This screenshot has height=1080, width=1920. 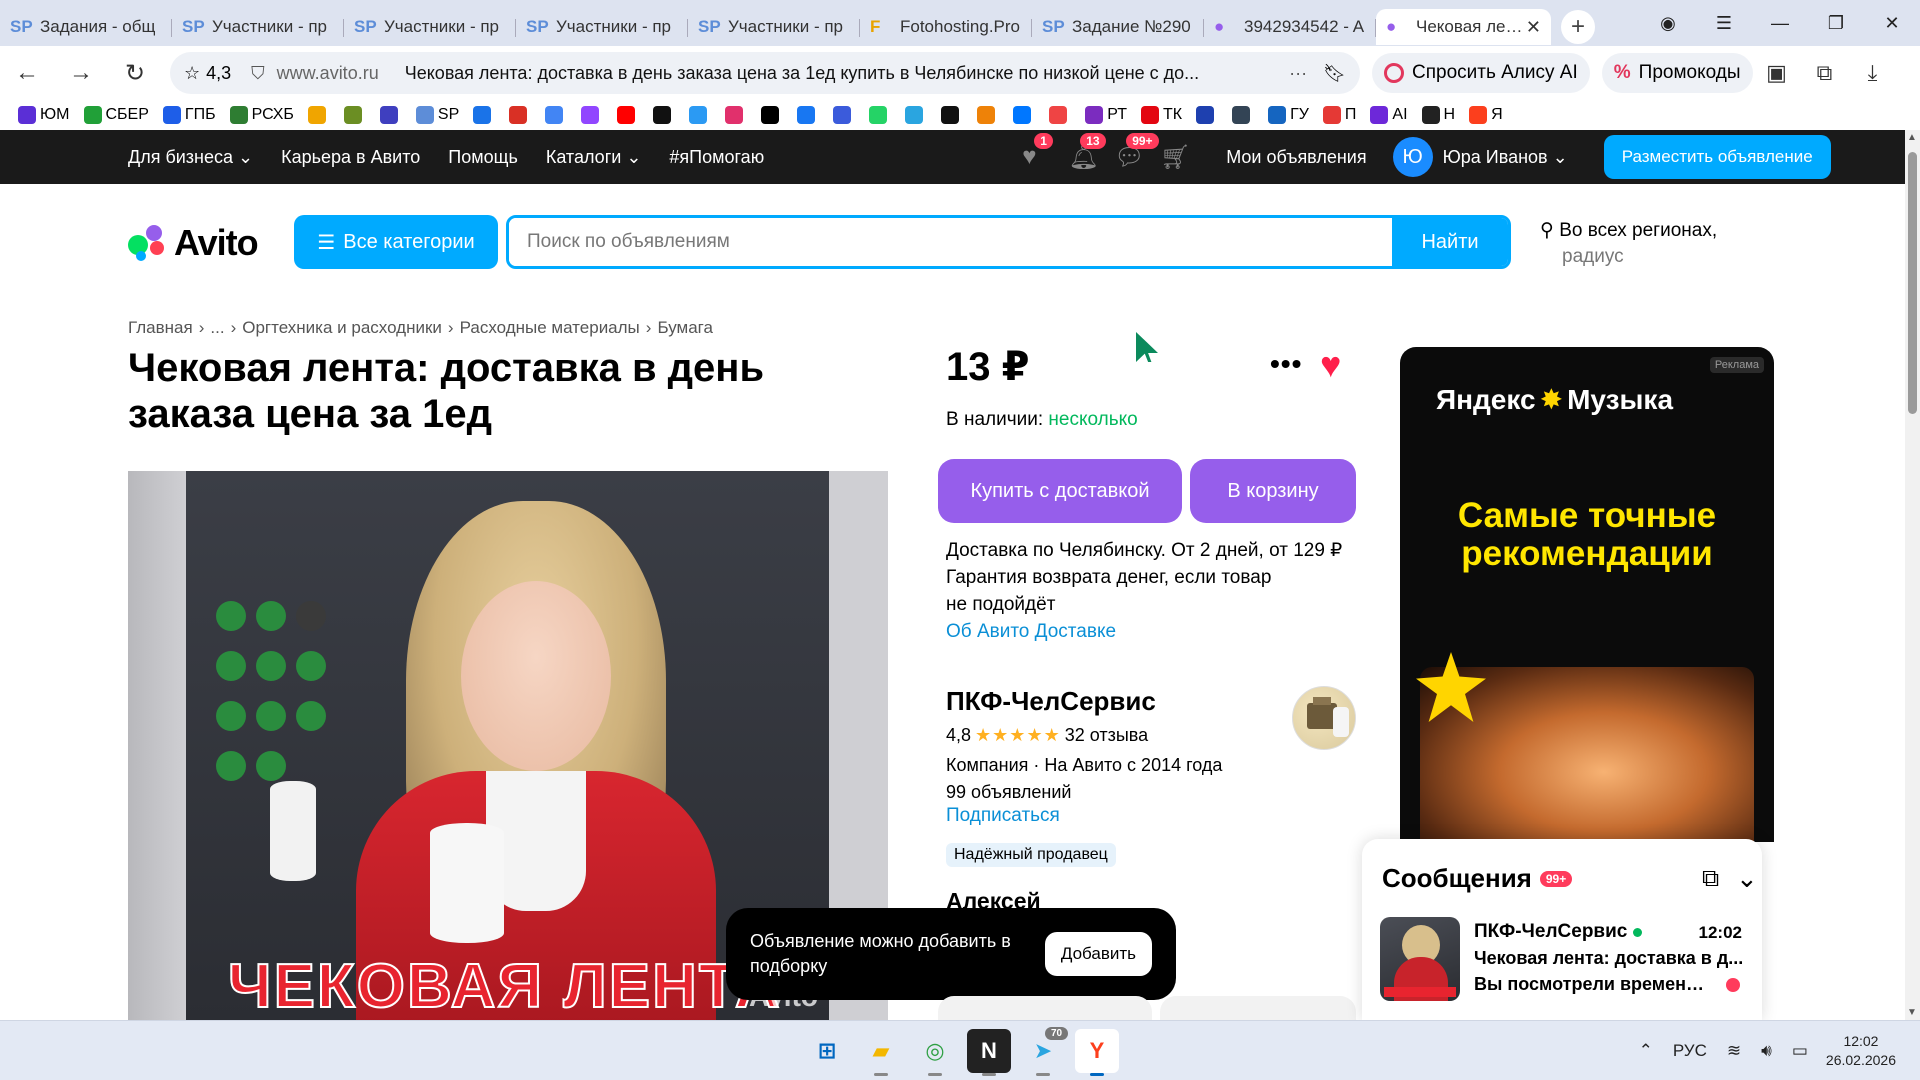 What do you see at coordinates (396, 242) in the screenshot?
I see `all-categories-button: ☰ Все категории` at bounding box center [396, 242].